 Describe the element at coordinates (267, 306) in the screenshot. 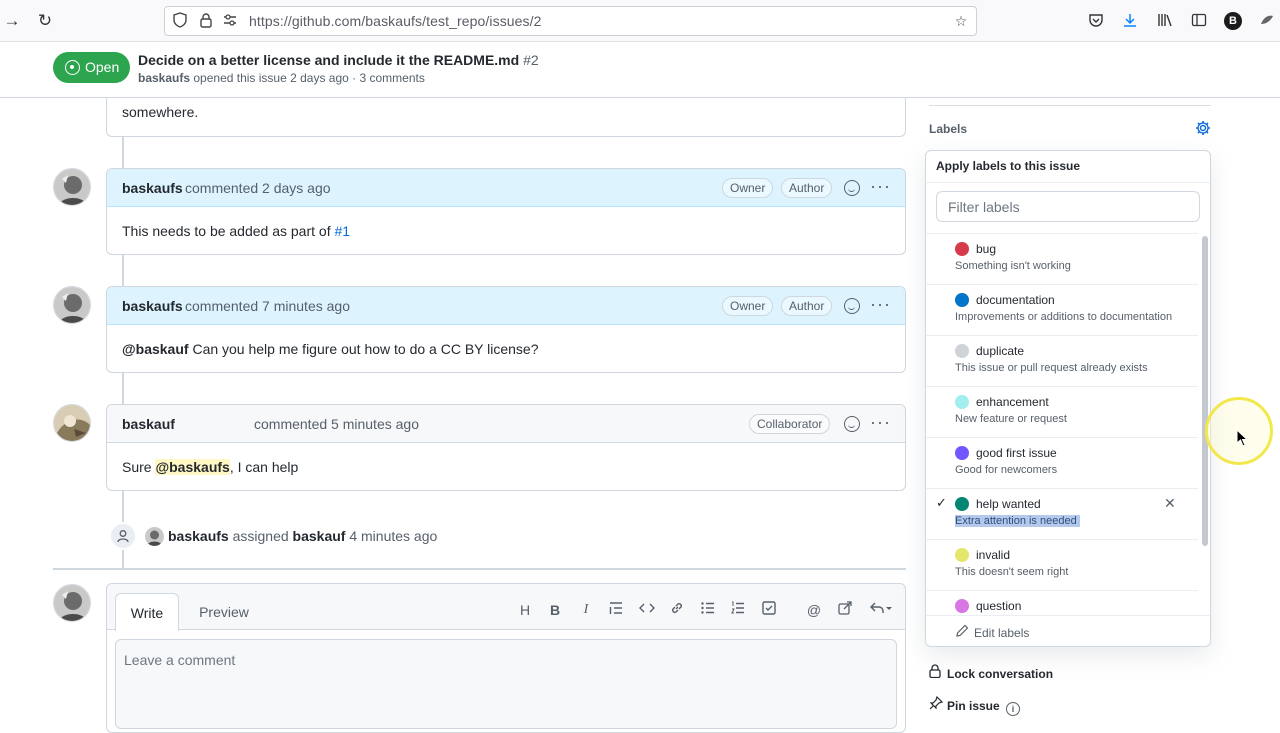

I see `comment-timestamp: commented 7 minutes ago` at that location.